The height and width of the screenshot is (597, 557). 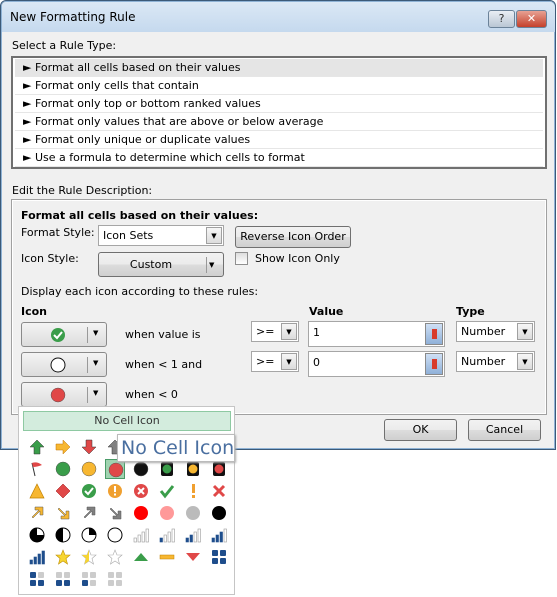 I want to click on show-icon-only-checkbox, so click(x=241, y=258).